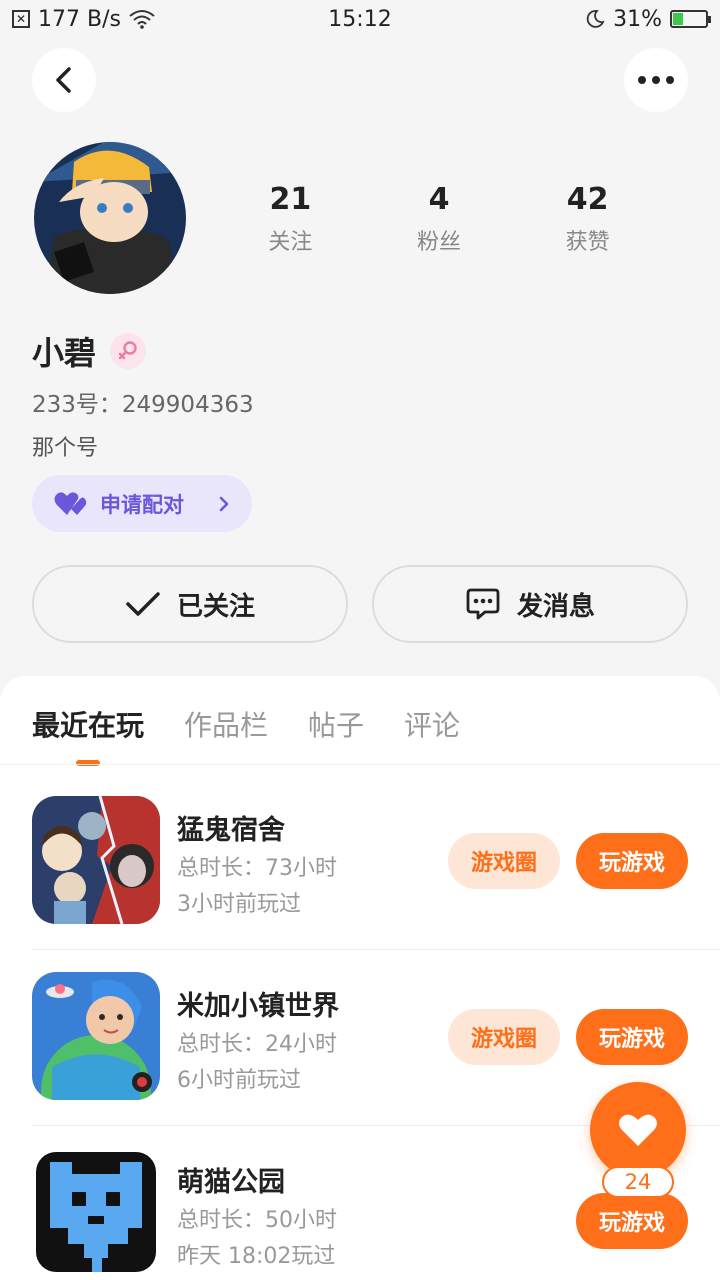 The image size is (720, 1280). What do you see at coordinates (143, 604) in the screenshot?
I see `check-icon` at bounding box center [143, 604].